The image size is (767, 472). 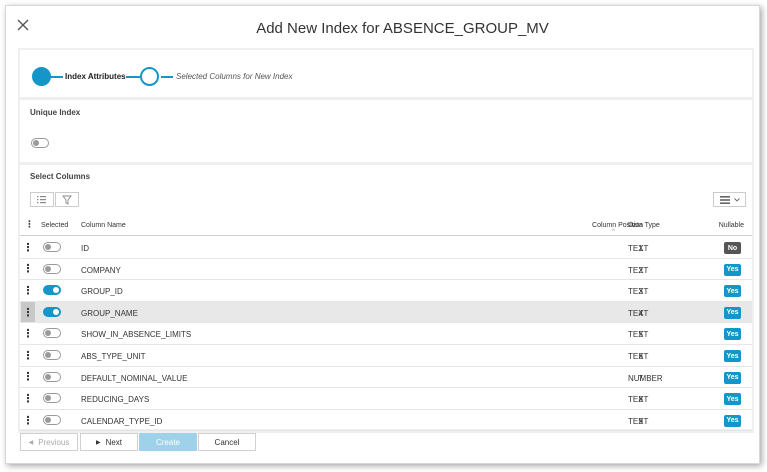 What do you see at coordinates (29, 224) in the screenshot?
I see `header-menu-icon: ⋮` at bounding box center [29, 224].